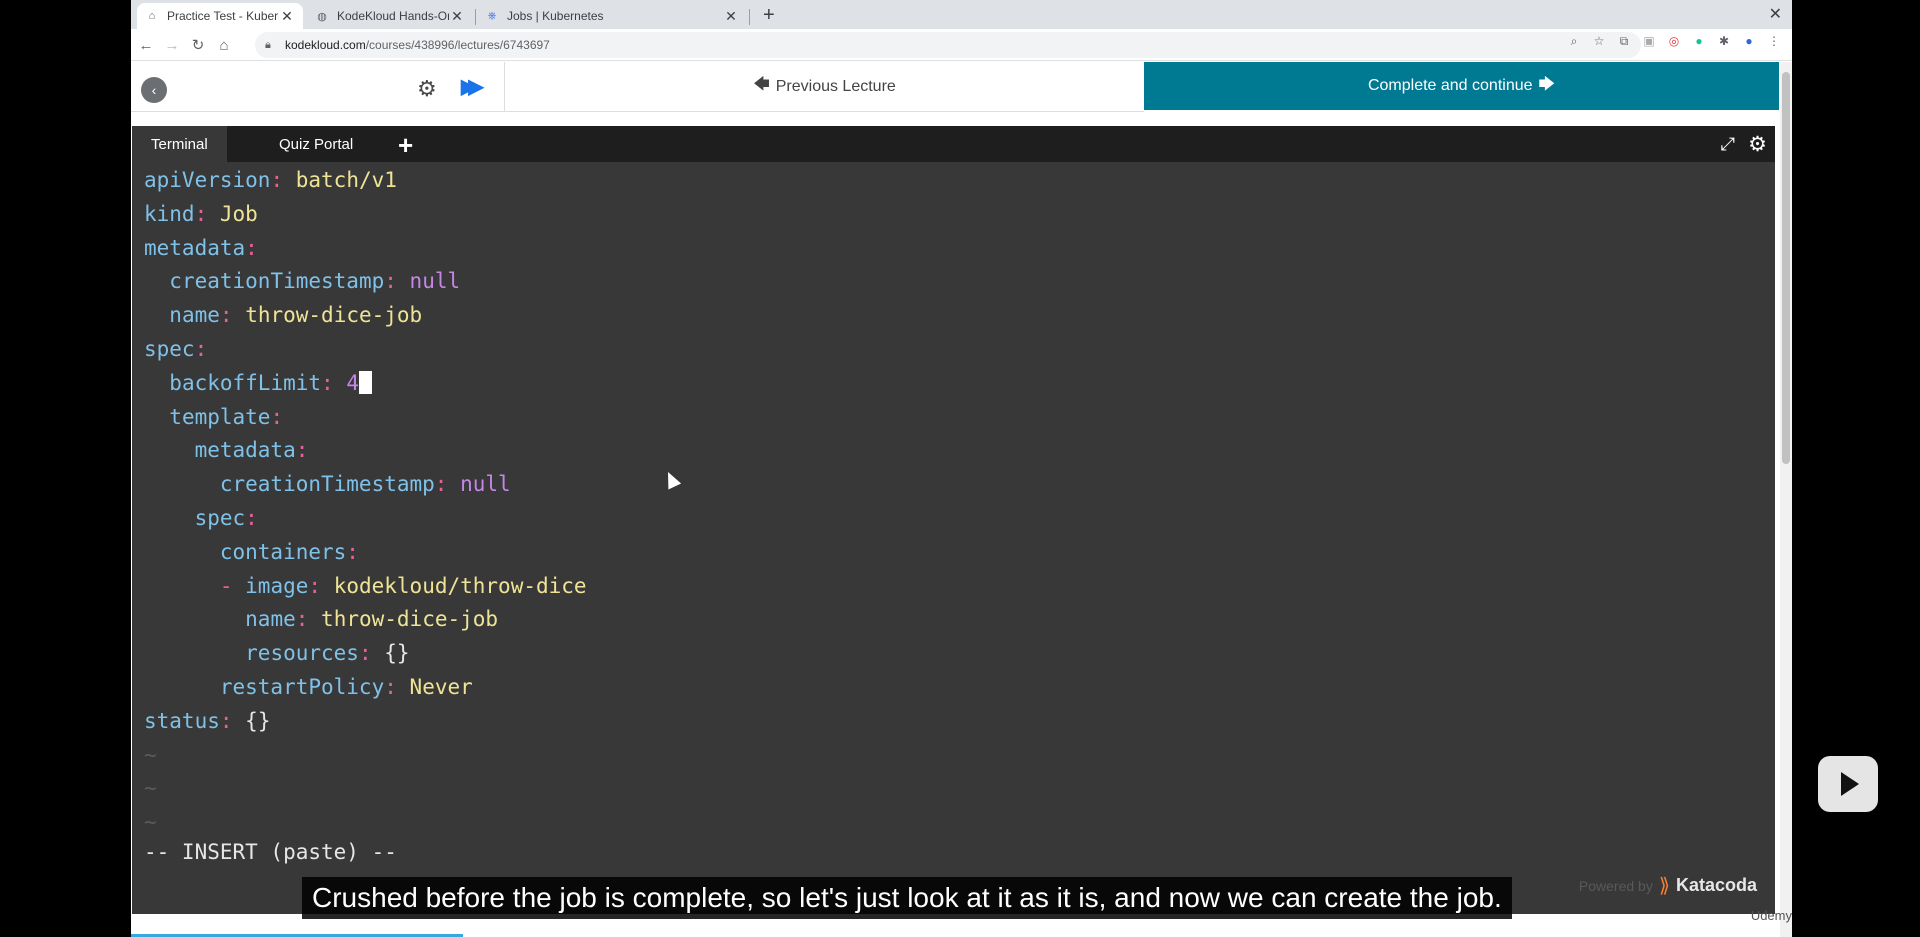 The image size is (1920, 937). Describe the element at coordinates (427, 89) in the screenshot. I see `gear-icon: ⚙` at that location.